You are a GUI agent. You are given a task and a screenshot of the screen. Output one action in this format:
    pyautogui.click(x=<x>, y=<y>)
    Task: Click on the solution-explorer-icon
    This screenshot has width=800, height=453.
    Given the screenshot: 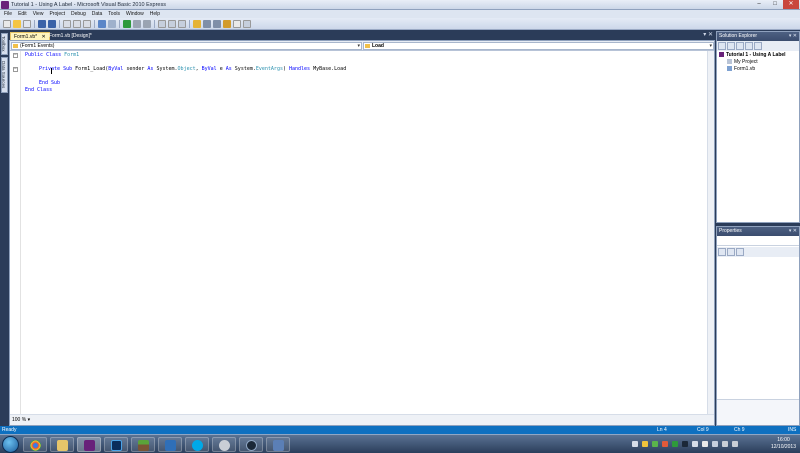 What is the action you would take?
    pyautogui.click(x=207, y=23)
    